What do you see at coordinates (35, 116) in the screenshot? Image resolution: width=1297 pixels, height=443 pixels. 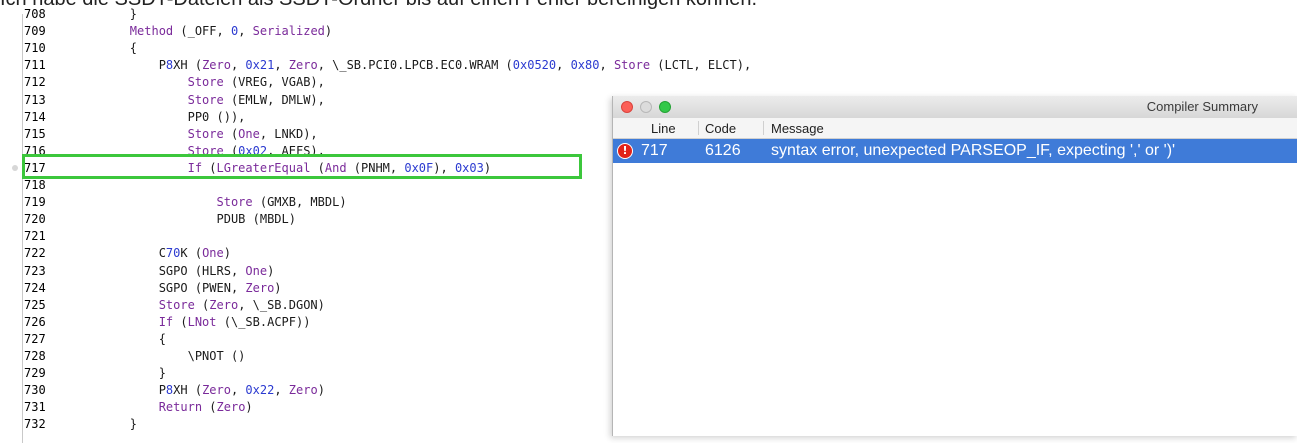 I see `line-number: 714` at bounding box center [35, 116].